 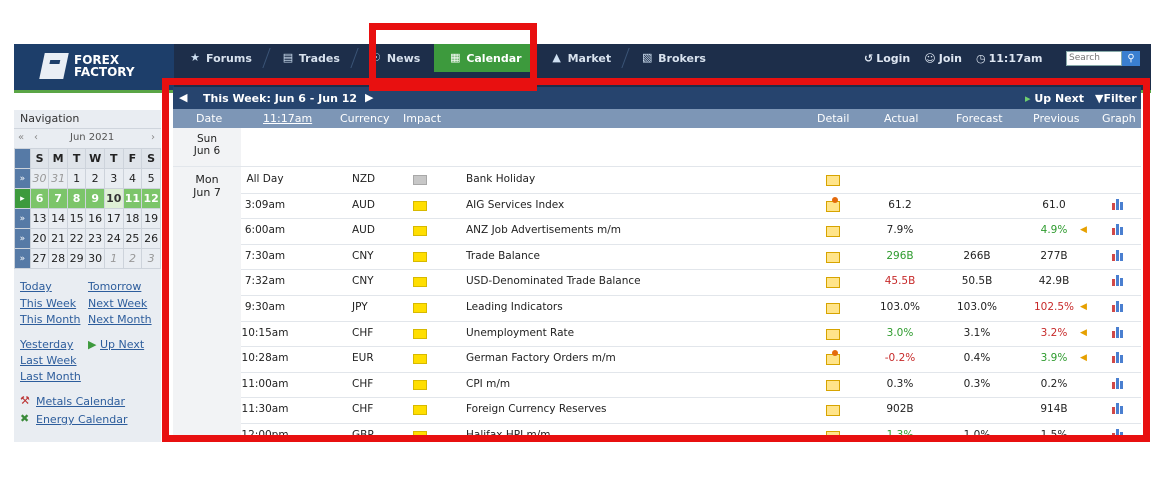 I want to click on nav-tab-label: Trades, so click(x=319, y=58).